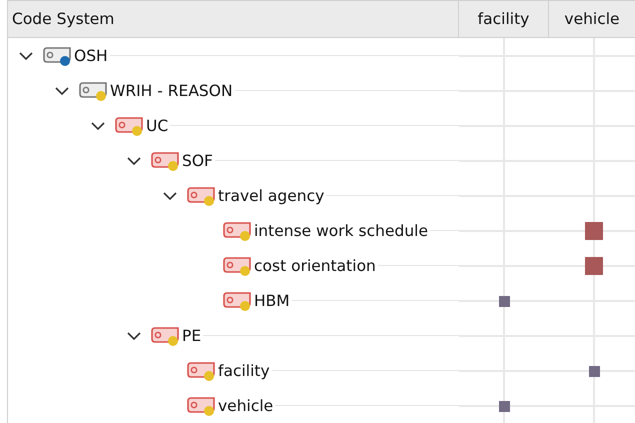 Image resolution: width=635 pixels, height=423 pixels. What do you see at coordinates (233, 19) in the screenshot?
I see `column-header: Code System` at bounding box center [233, 19].